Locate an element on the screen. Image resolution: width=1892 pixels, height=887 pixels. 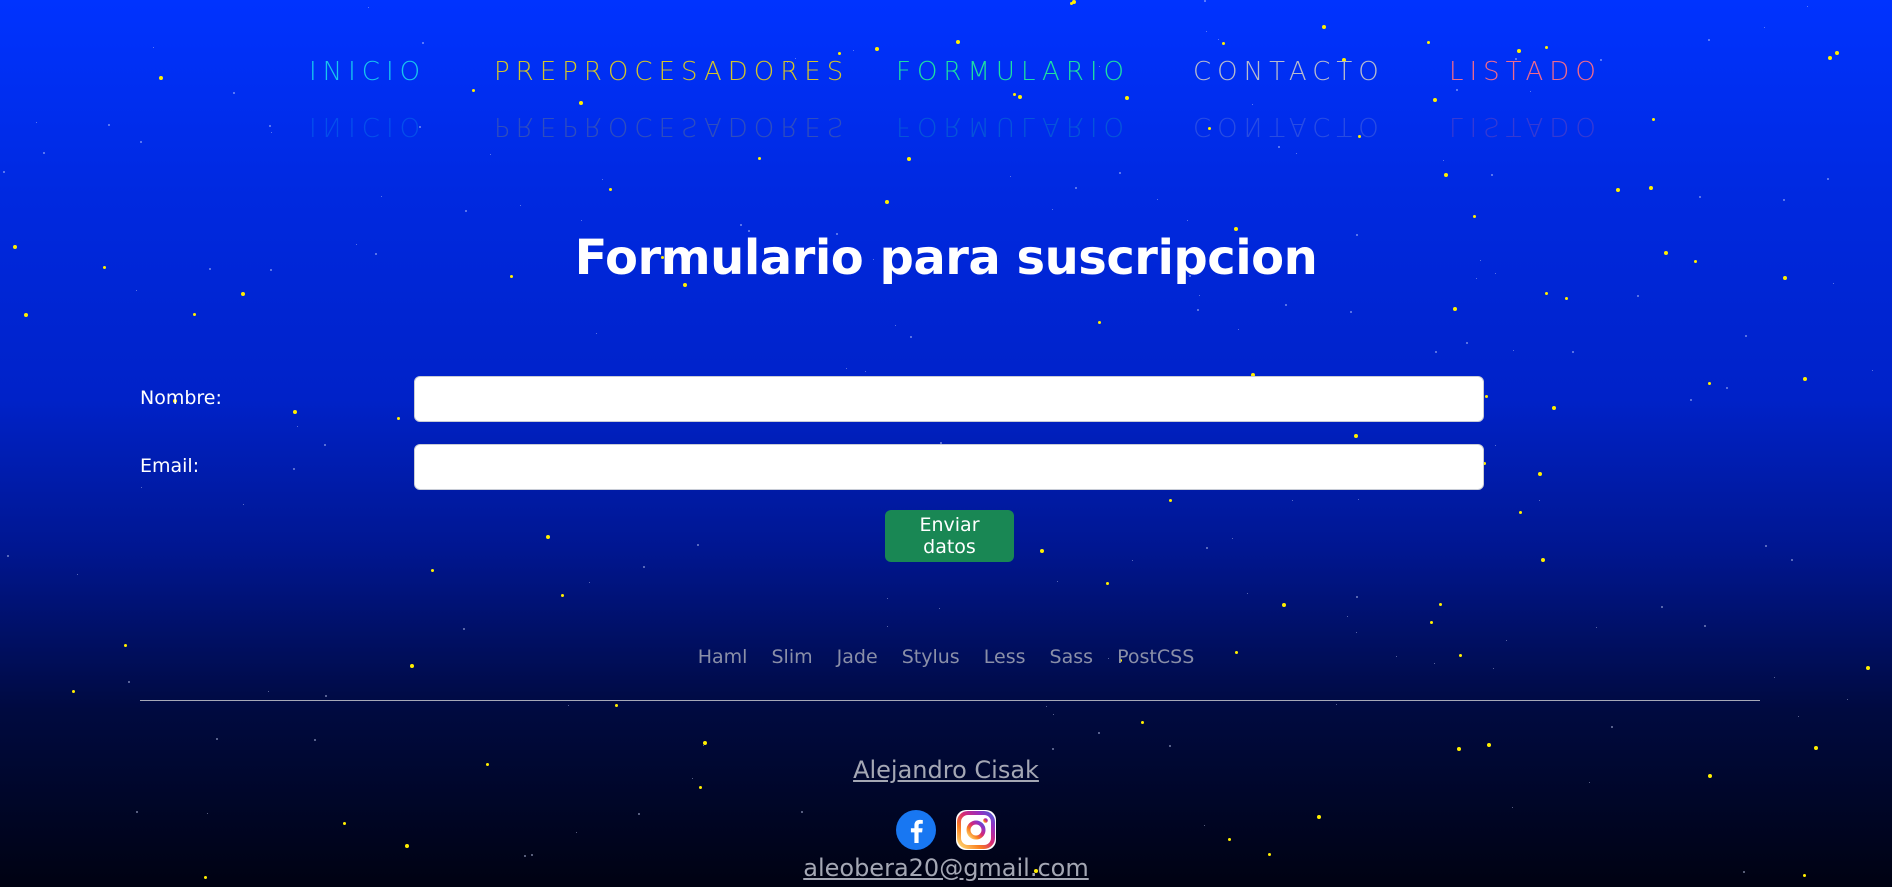
nav-item-label: CONTACTO is located at coordinates (1289, 72).